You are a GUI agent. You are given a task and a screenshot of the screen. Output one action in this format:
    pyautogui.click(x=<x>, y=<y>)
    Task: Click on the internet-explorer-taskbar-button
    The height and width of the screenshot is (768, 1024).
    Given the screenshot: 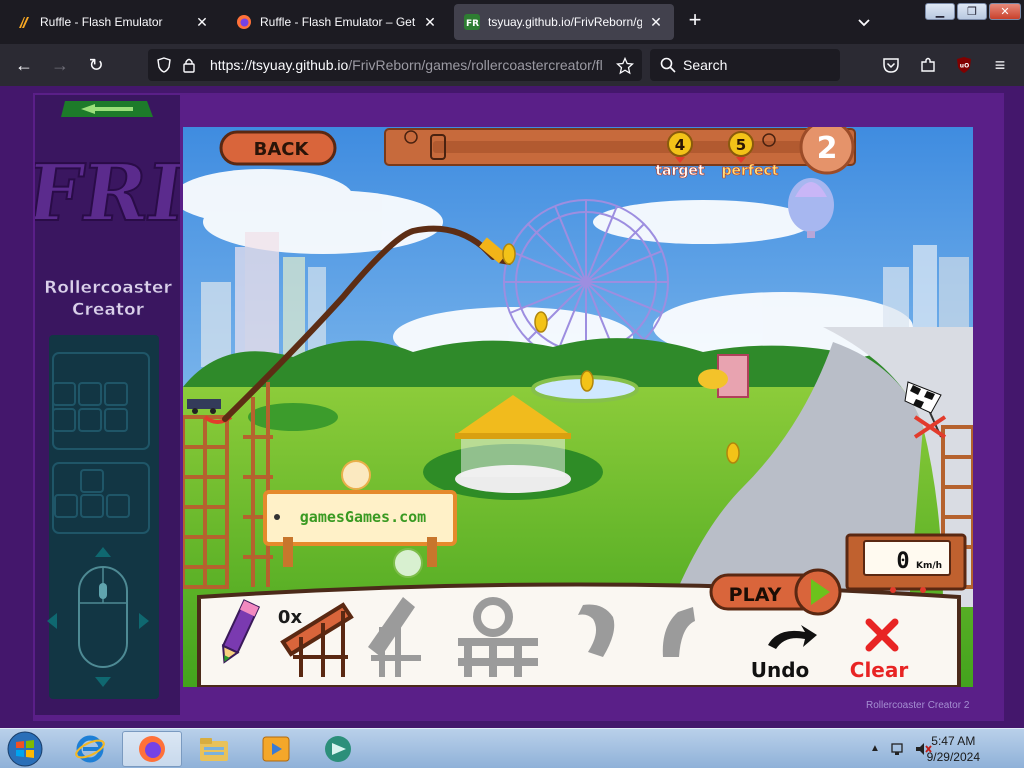 What is the action you would take?
    pyautogui.click(x=90, y=749)
    